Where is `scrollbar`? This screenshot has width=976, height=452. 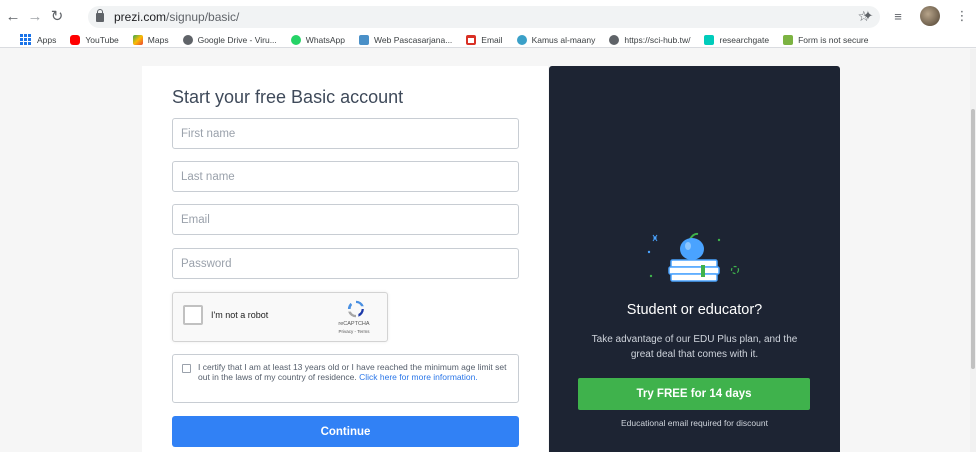
scrollbar is located at coordinates (973, 250).